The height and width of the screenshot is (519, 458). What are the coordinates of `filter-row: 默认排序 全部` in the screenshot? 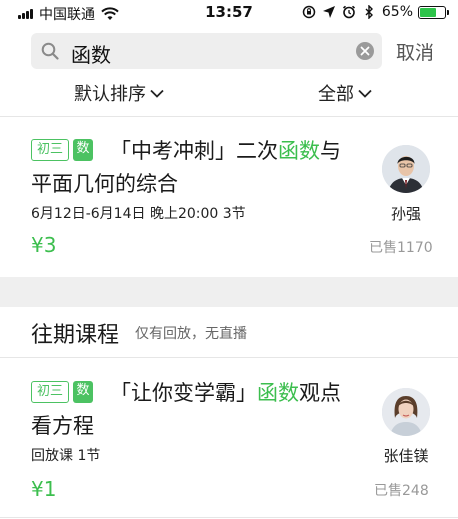 It's located at (229, 93).